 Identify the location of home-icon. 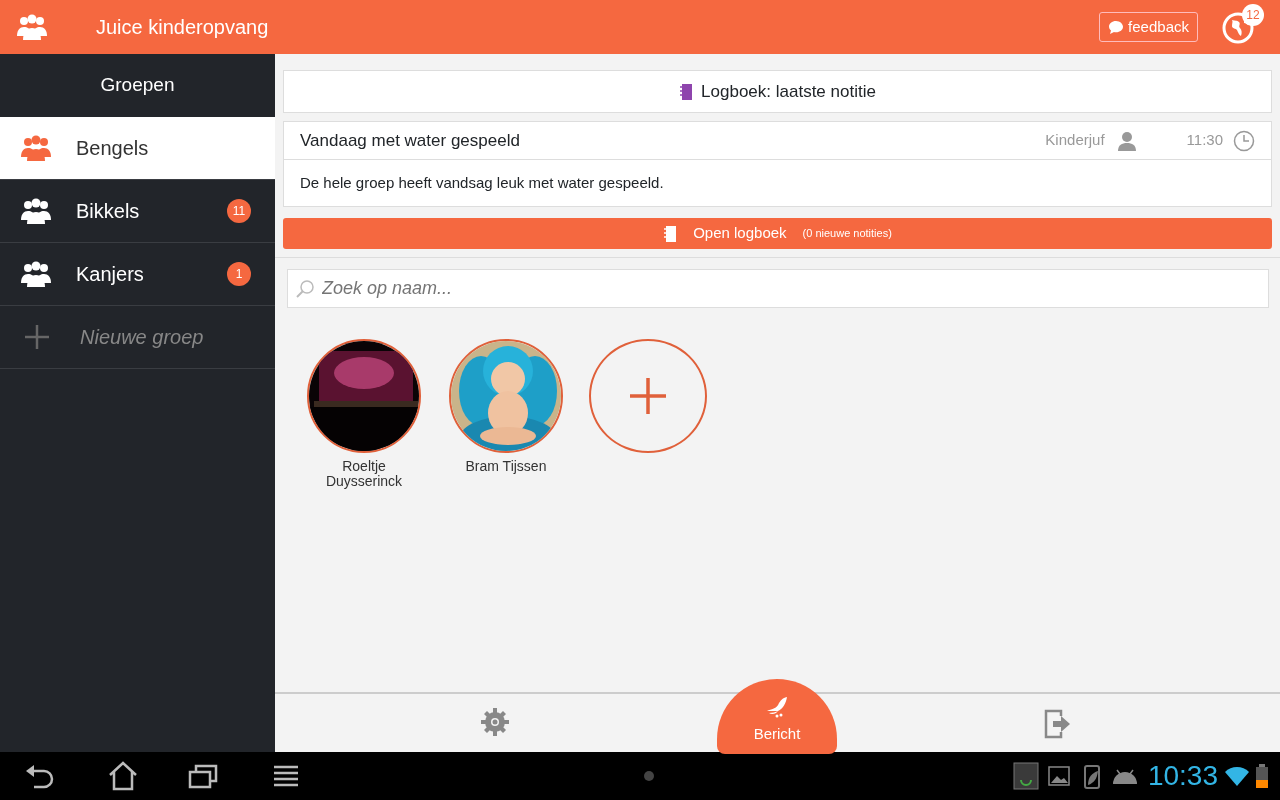
(123, 776).